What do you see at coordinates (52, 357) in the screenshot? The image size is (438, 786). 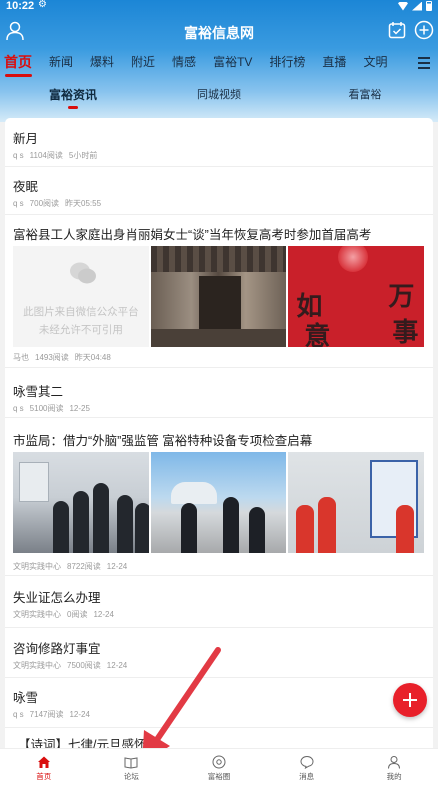 I see `article-reads: 1493阅读` at bounding box center [52, 357].